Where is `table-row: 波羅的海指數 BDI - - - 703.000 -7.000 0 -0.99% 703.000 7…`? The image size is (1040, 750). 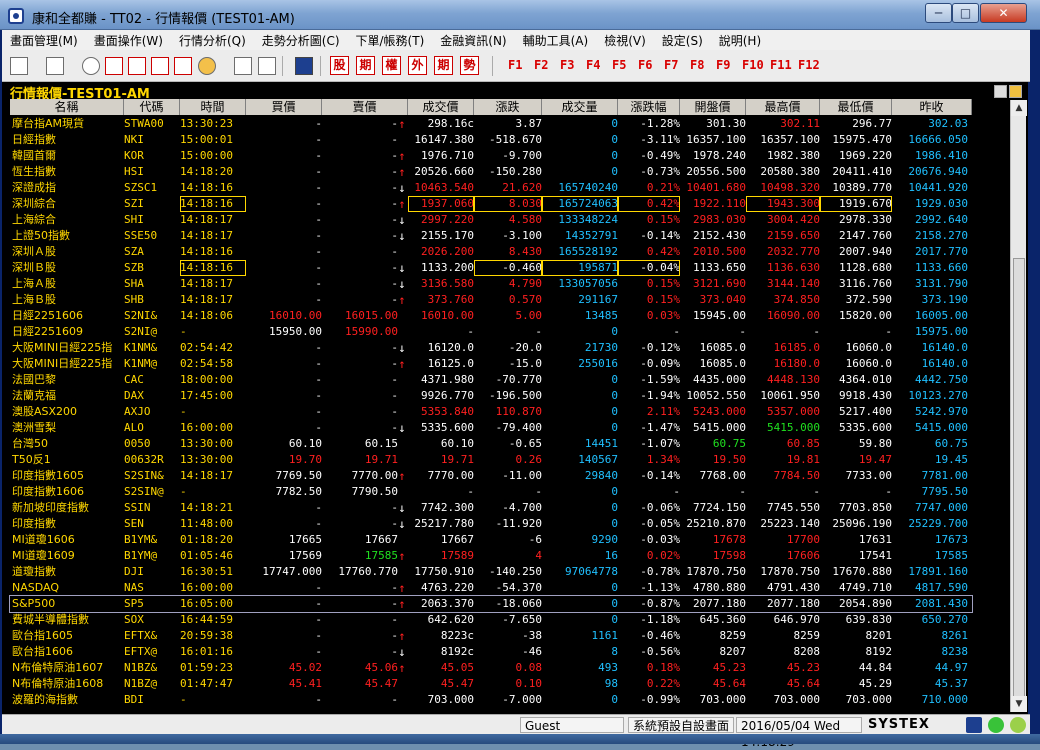 table-row: 波羅的海指數 BDI - - - 703.000 -7.000 0 -0.99% 703.000 7… is located at coordinates (491, 700).